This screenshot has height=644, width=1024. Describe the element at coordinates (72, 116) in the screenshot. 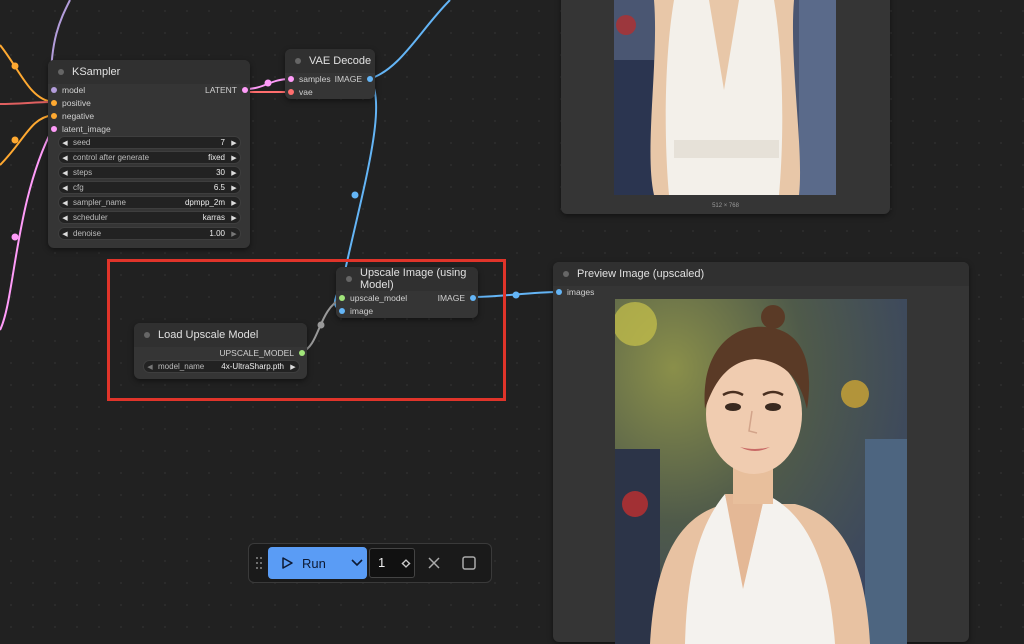

I see `input-slot-negative: negative` at that location.